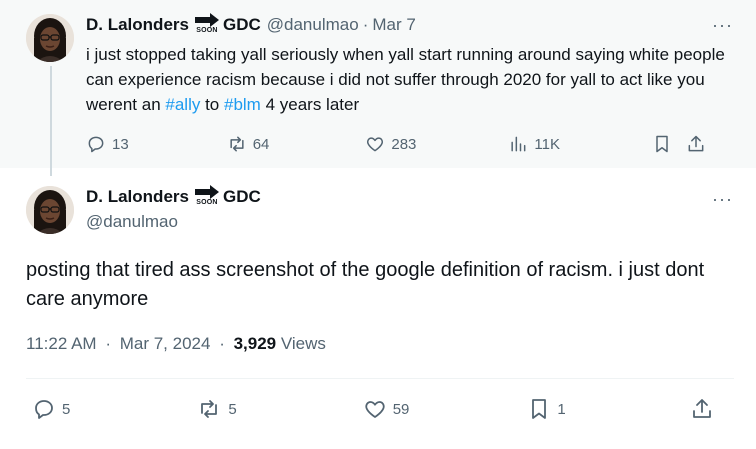 This screenshot has height=449, width=756. Describe the element at coordinates (390, 144) in the screenshot. I see `parent-like-button: 283` at that location.